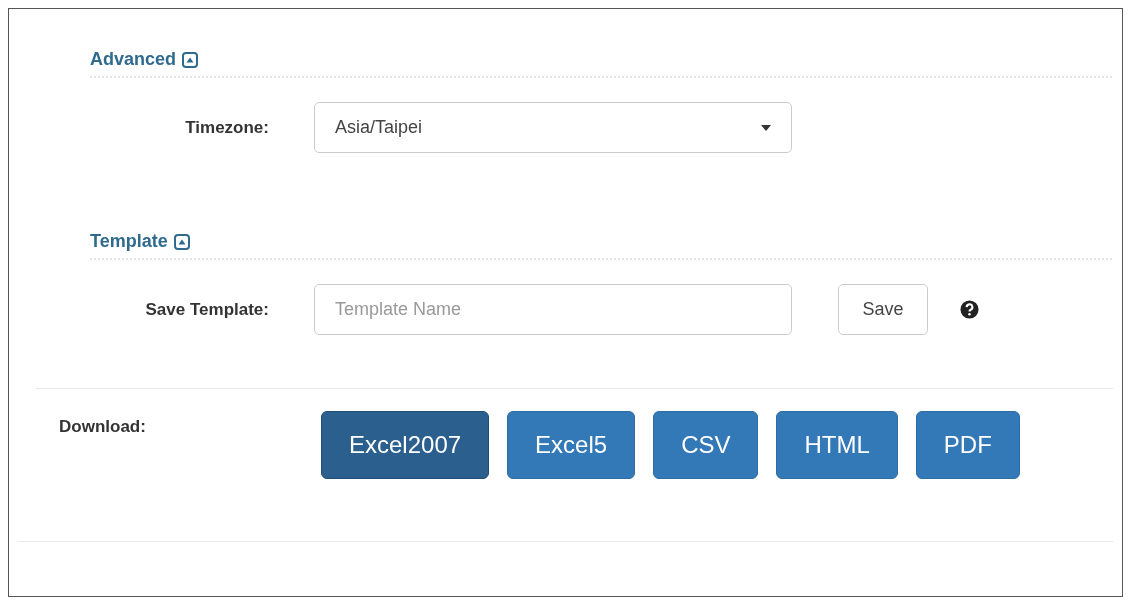 The width and height of the screenshot is (1138, 610). Describe the element at coordinates (206, 309) in the screenshot. I see `field-label: Save Template:` at that location.